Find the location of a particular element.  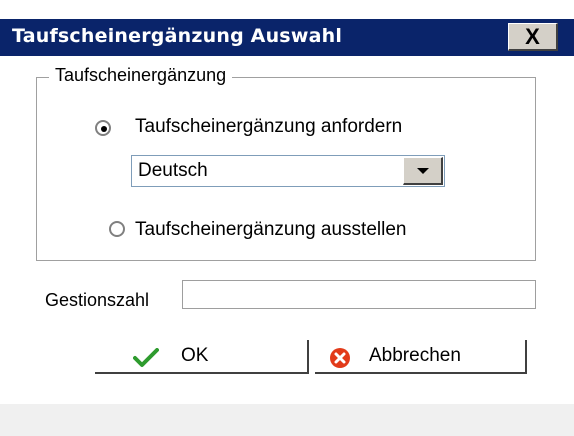

gestionszahl-label: Gestionszahl is located at coordinates (97, 300).